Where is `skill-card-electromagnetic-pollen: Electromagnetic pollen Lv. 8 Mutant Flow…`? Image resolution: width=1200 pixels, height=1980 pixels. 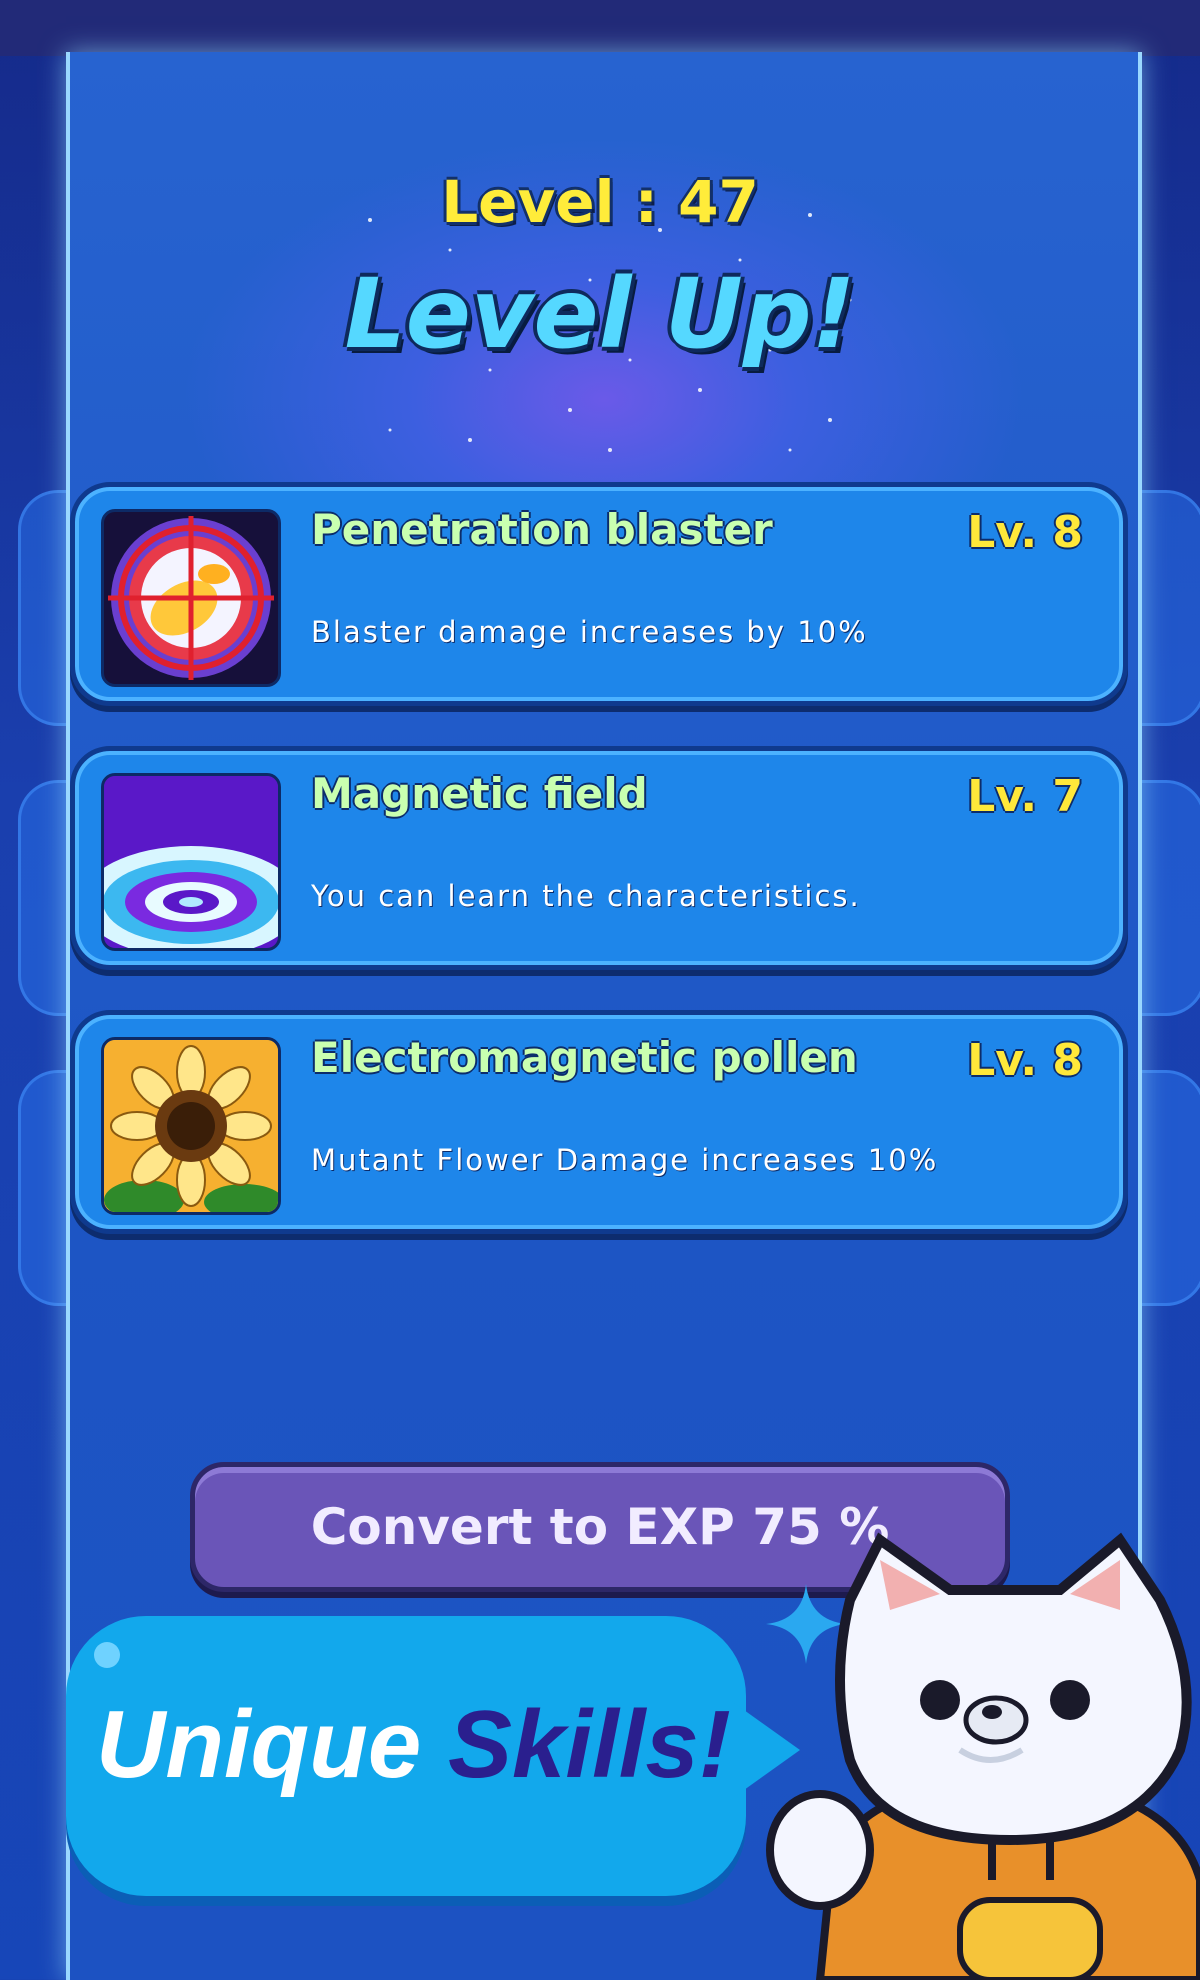 skill-card-electromagnetic-pollen: Electromagnetic pollen Lv. 8 Mutant Flow… is located at coordinates (599, 1122).